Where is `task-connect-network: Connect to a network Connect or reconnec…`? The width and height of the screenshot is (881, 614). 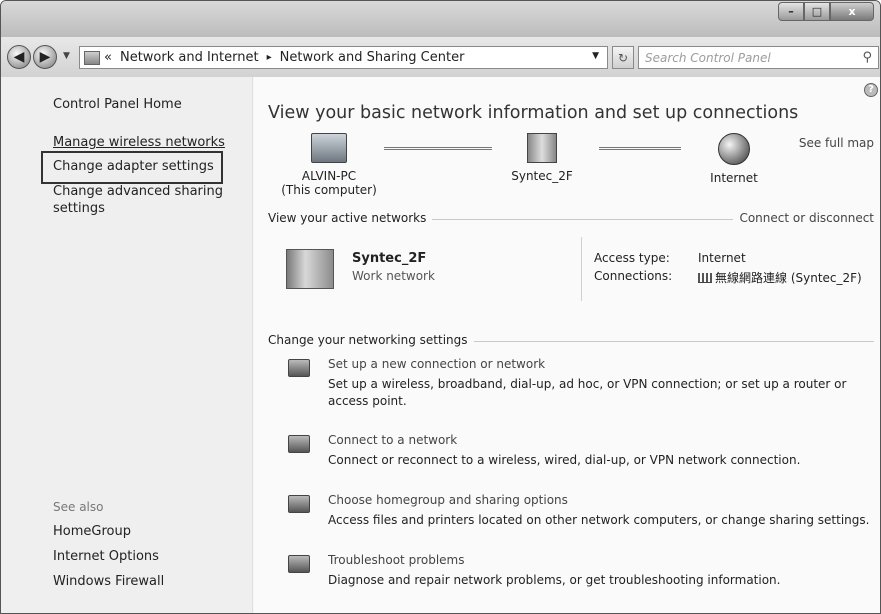 task-connect-network: Connect to a network Connect or reconnec… is located at coordinates (583, 454).